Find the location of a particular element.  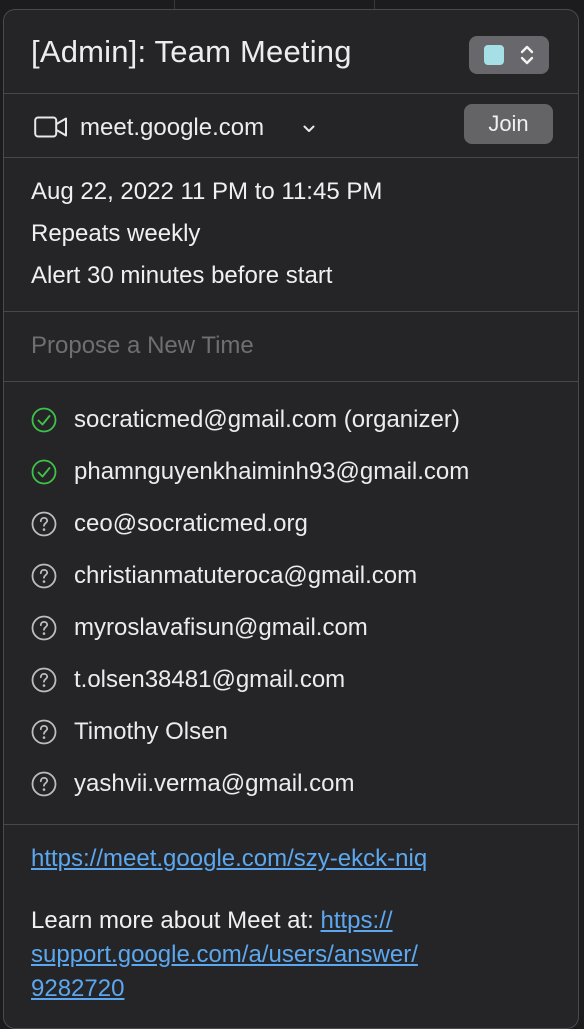

attendee-row: yashvii.verma@gmail.com is located at coordinates (192, 784).